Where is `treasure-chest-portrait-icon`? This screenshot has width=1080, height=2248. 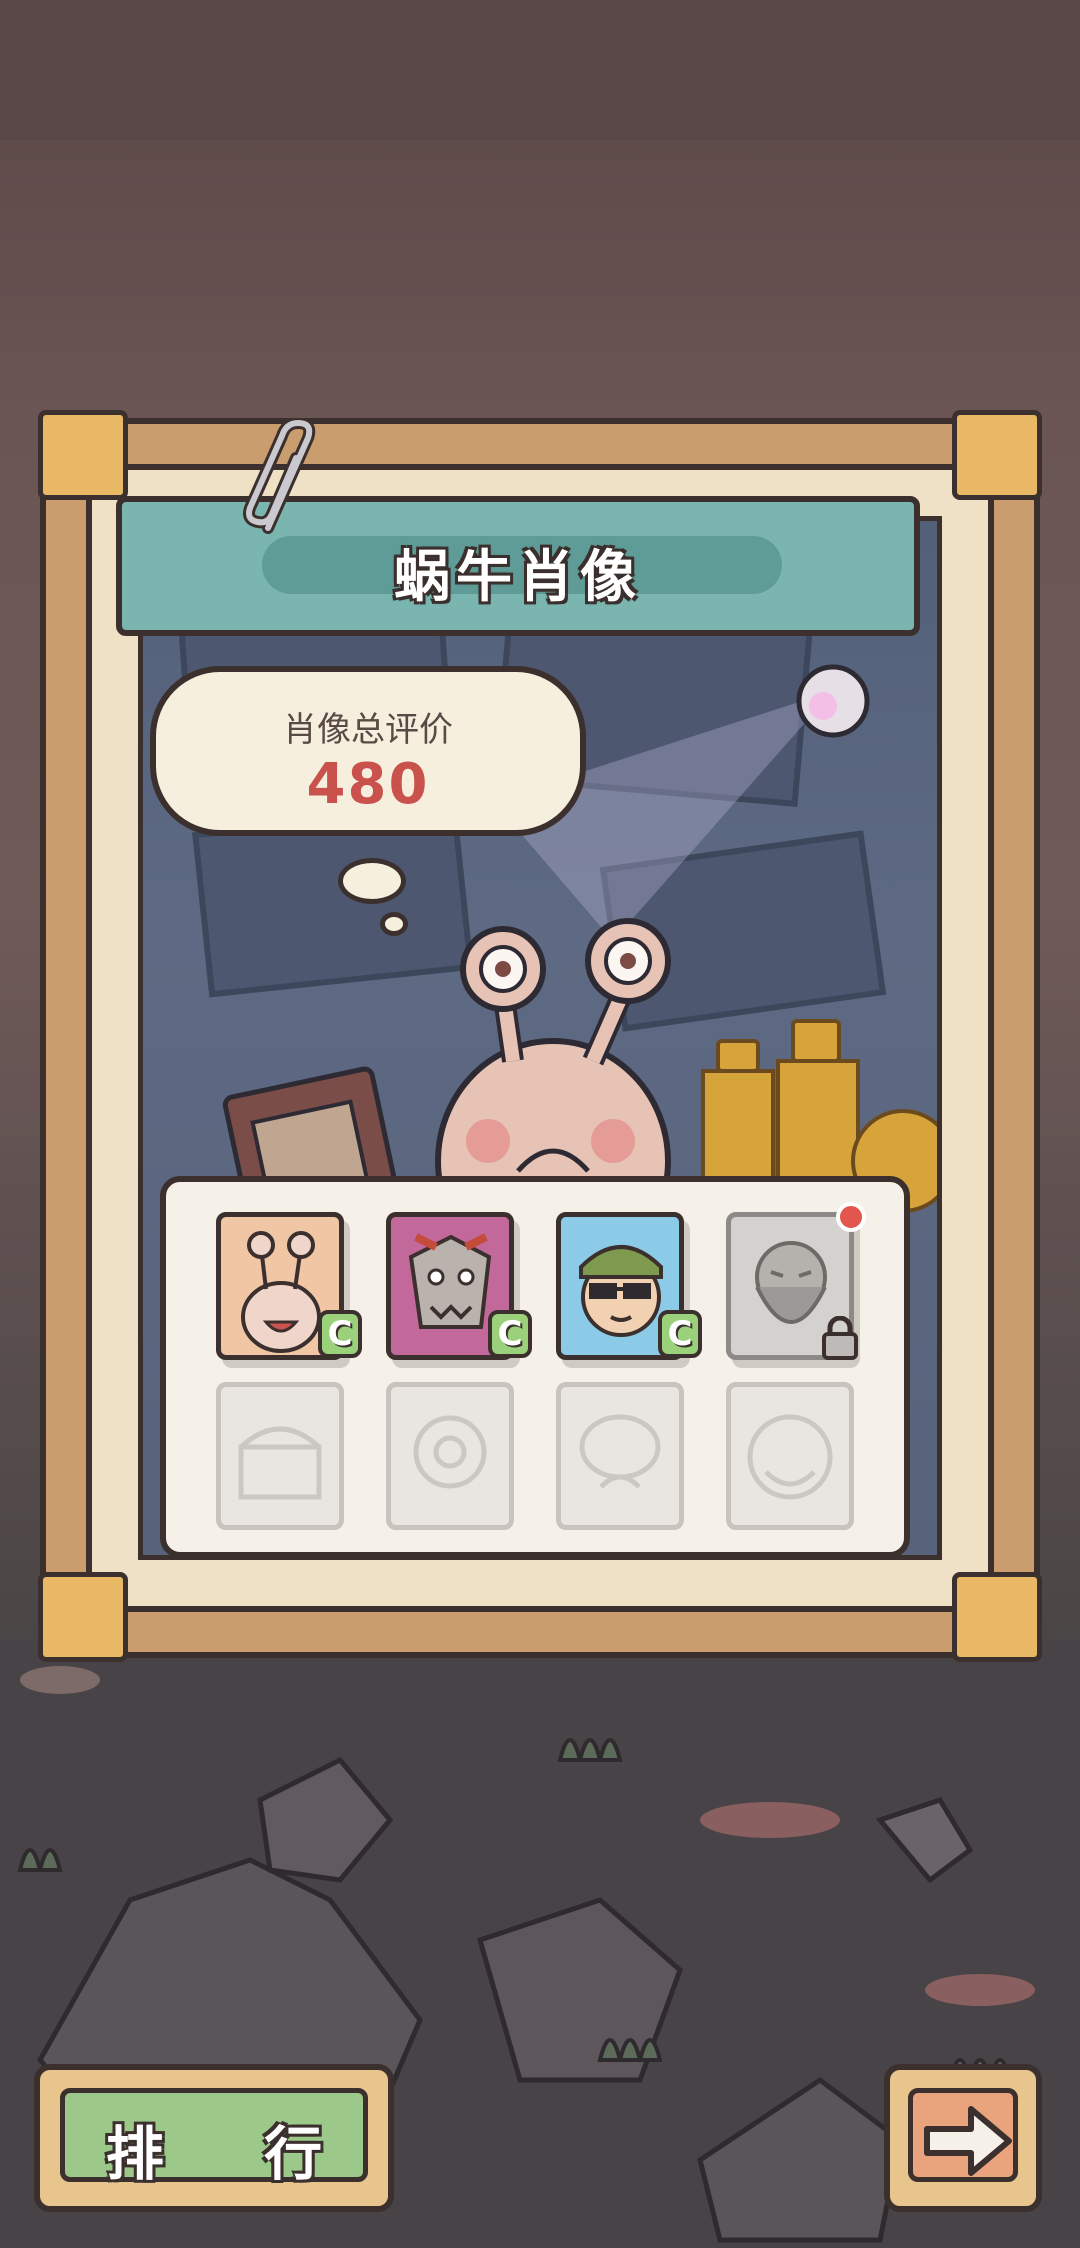
treasure-chest-portrait-icon is located at coordinates (280, 1463).